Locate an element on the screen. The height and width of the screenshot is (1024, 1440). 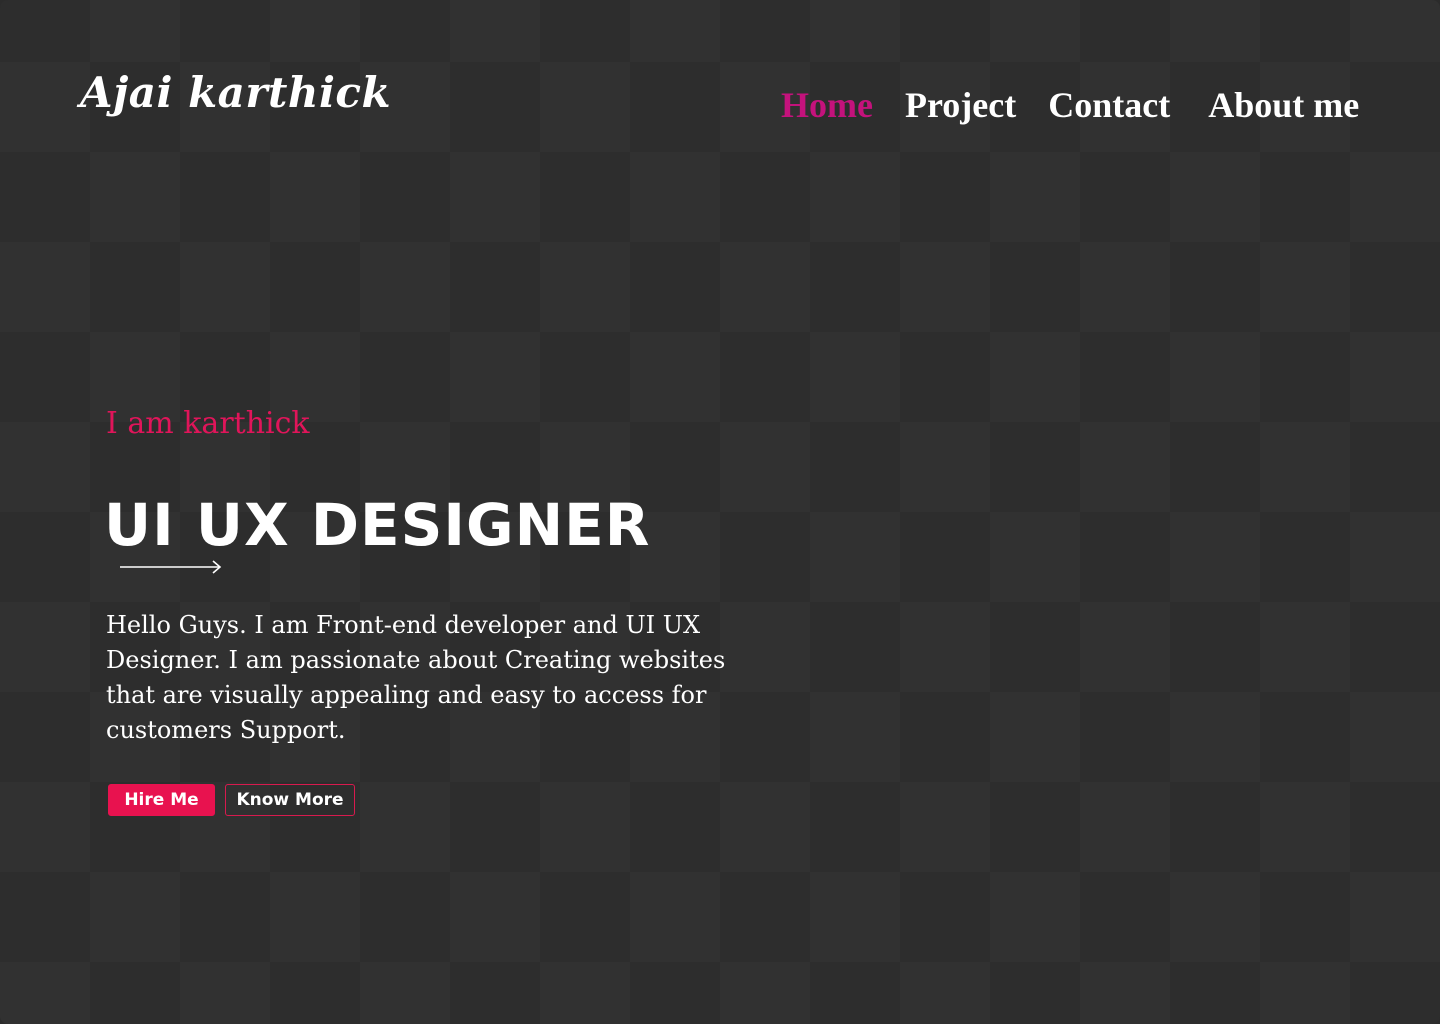
nav-project: Project is located at coordinates (960, 105).